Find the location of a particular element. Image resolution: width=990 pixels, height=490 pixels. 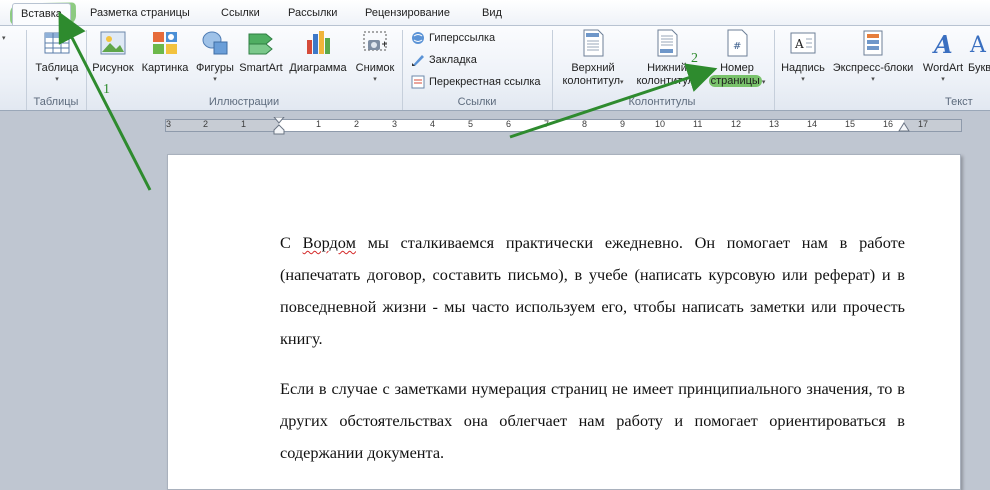

ruler-label: 8 is located at coordinates (585, 124).